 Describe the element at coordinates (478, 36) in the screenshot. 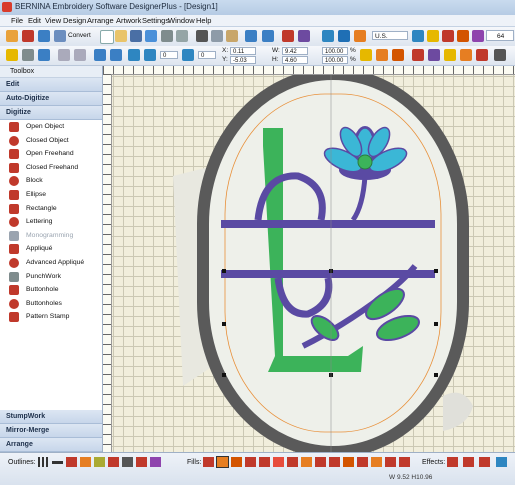

I see `realistic-icon` at that location.